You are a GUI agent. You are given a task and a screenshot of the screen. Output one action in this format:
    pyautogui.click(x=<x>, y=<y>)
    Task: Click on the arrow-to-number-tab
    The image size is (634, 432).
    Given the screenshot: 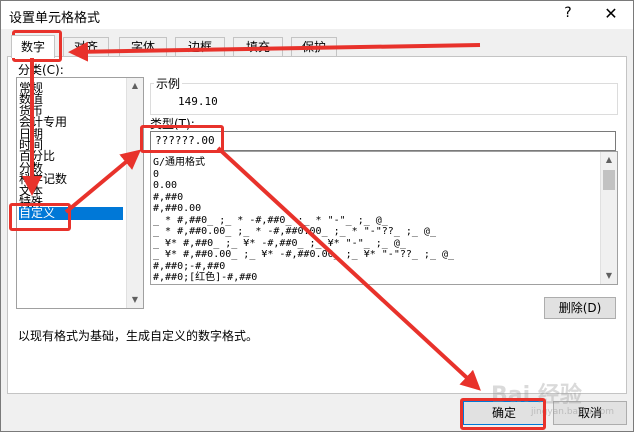 What is the action you would take?
    pyautogui.click(x=274, y=51)
    